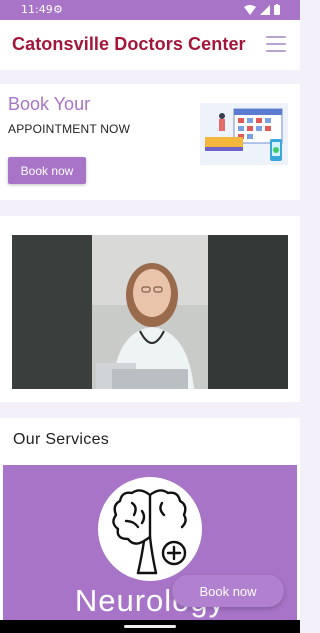 The width and height of the screenshot is (320, 633). What do you see at coordinates (149, 532) in the screenshot?
I see `brain-plus-icon` at bounding box center [149, 532].